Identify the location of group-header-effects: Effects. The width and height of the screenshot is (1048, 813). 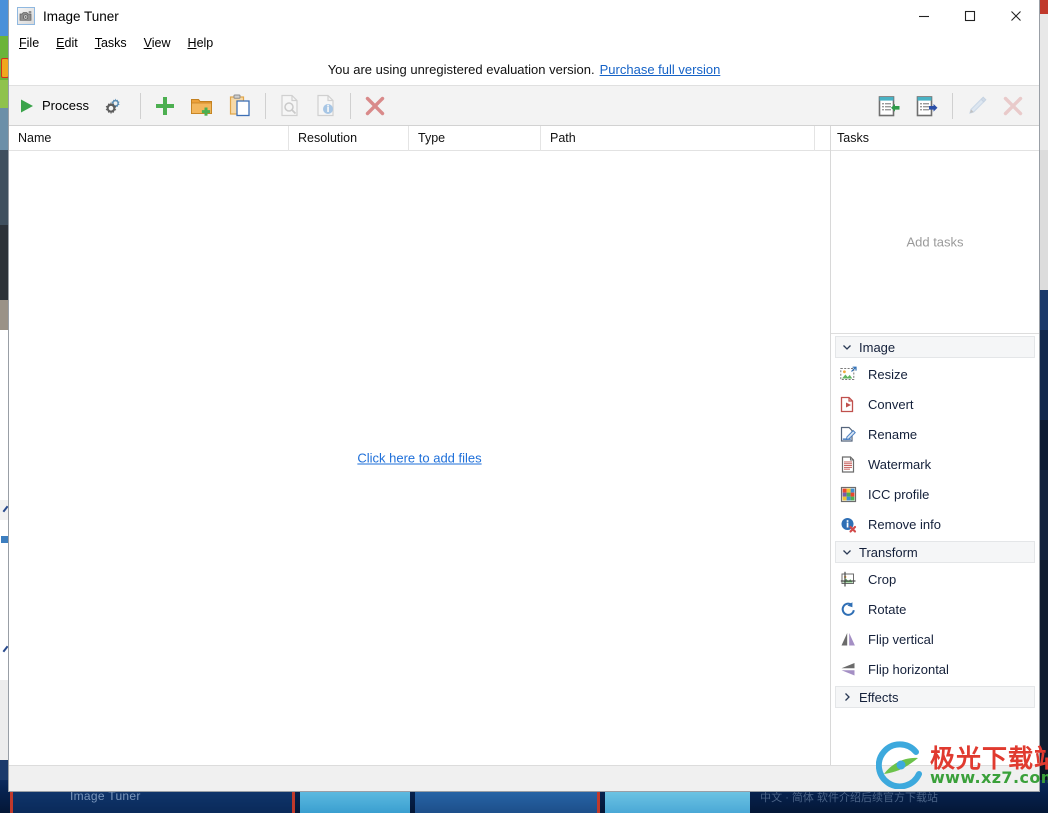
(935, 697).